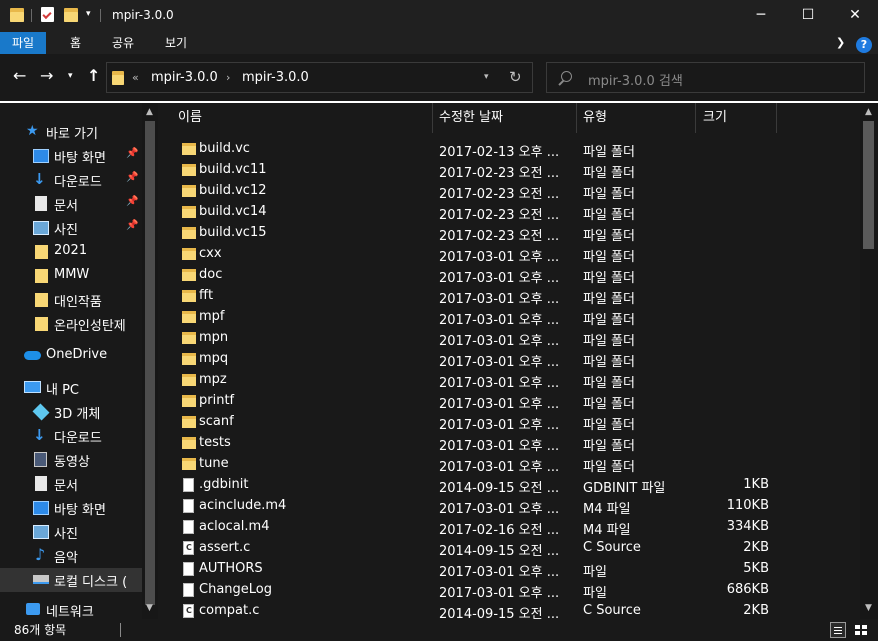 Image resolution: width=878 pixels, height=641 pixels. Describe the element at coordinates (71, 156) in the screenshot. I see `nav-item-desktop: 바탕 화면 📌` at that location.